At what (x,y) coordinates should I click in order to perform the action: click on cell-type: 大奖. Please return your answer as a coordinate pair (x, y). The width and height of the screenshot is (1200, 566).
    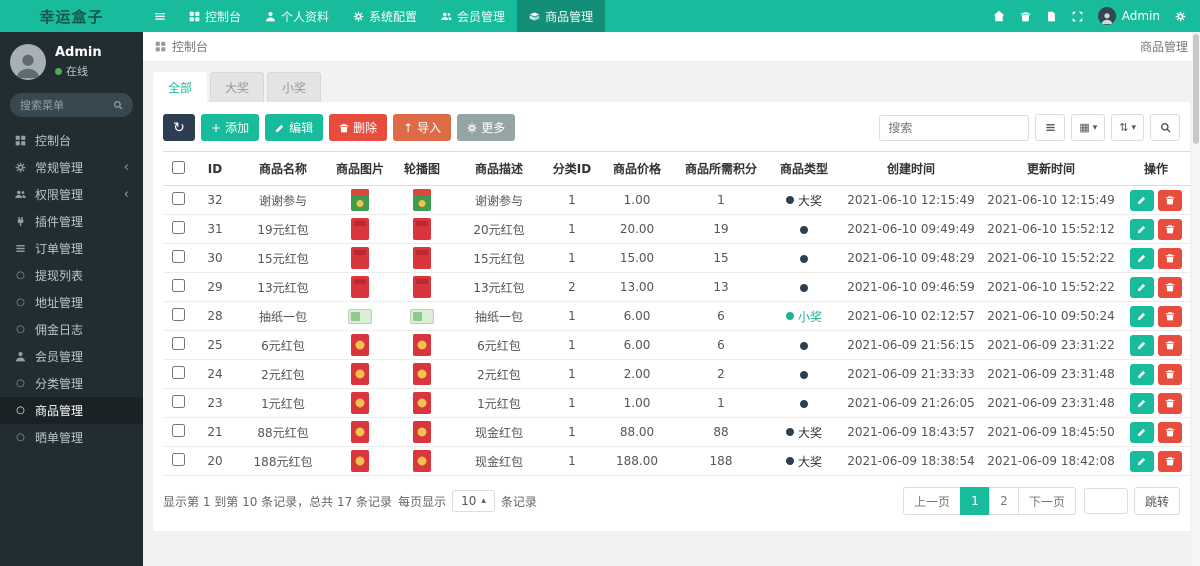
    Looking at the image, I should click on (804, 432).